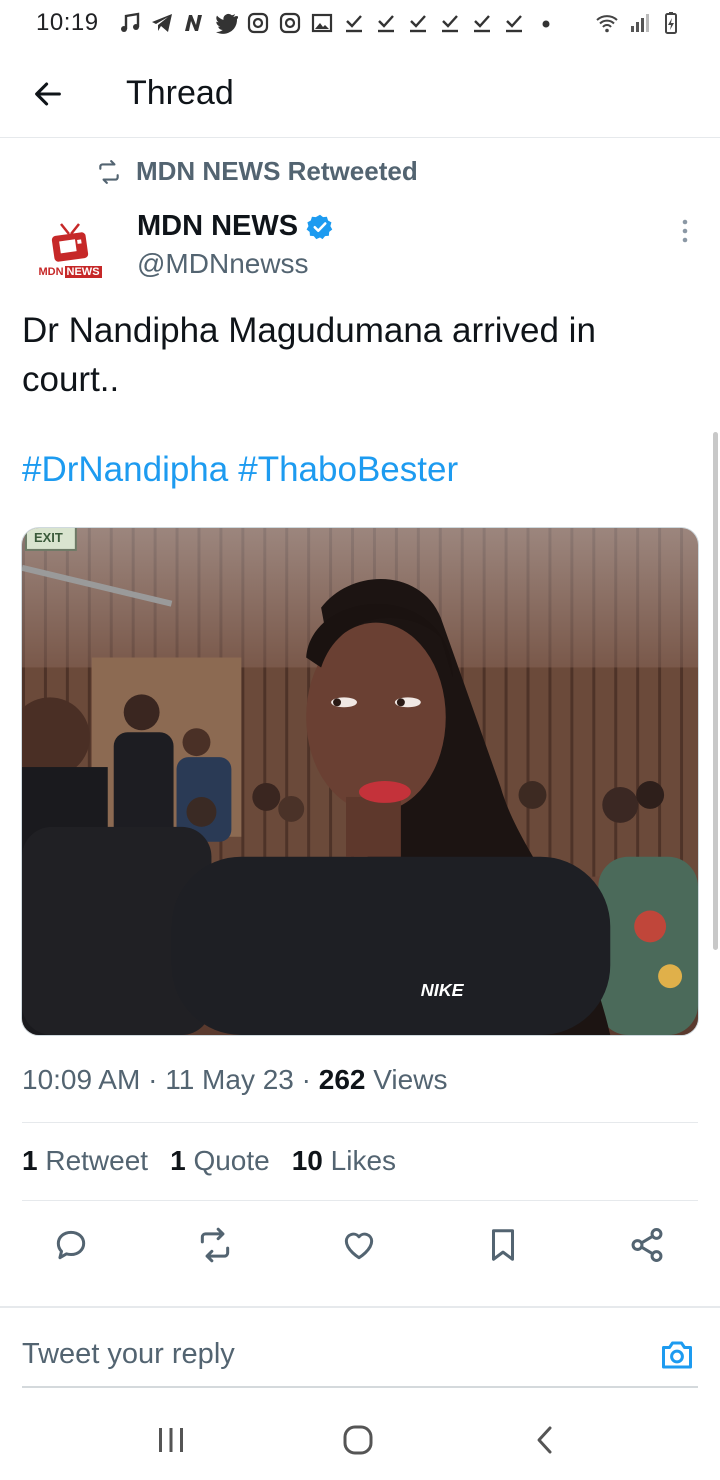 This screenshot has width=720, height=1480. What do you see at coordinates (130, 23) in the screenshot?
I see `music-icon` at bounding box center [130, 23].